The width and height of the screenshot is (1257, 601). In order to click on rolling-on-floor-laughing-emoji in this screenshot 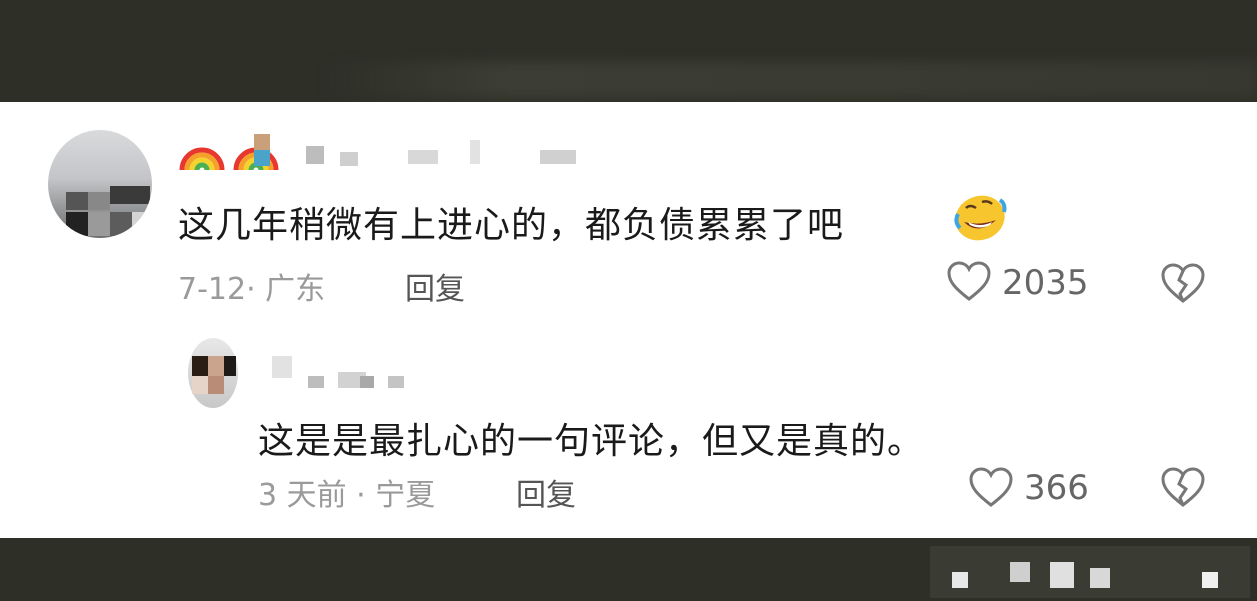, I will do `click(979, 217)`.